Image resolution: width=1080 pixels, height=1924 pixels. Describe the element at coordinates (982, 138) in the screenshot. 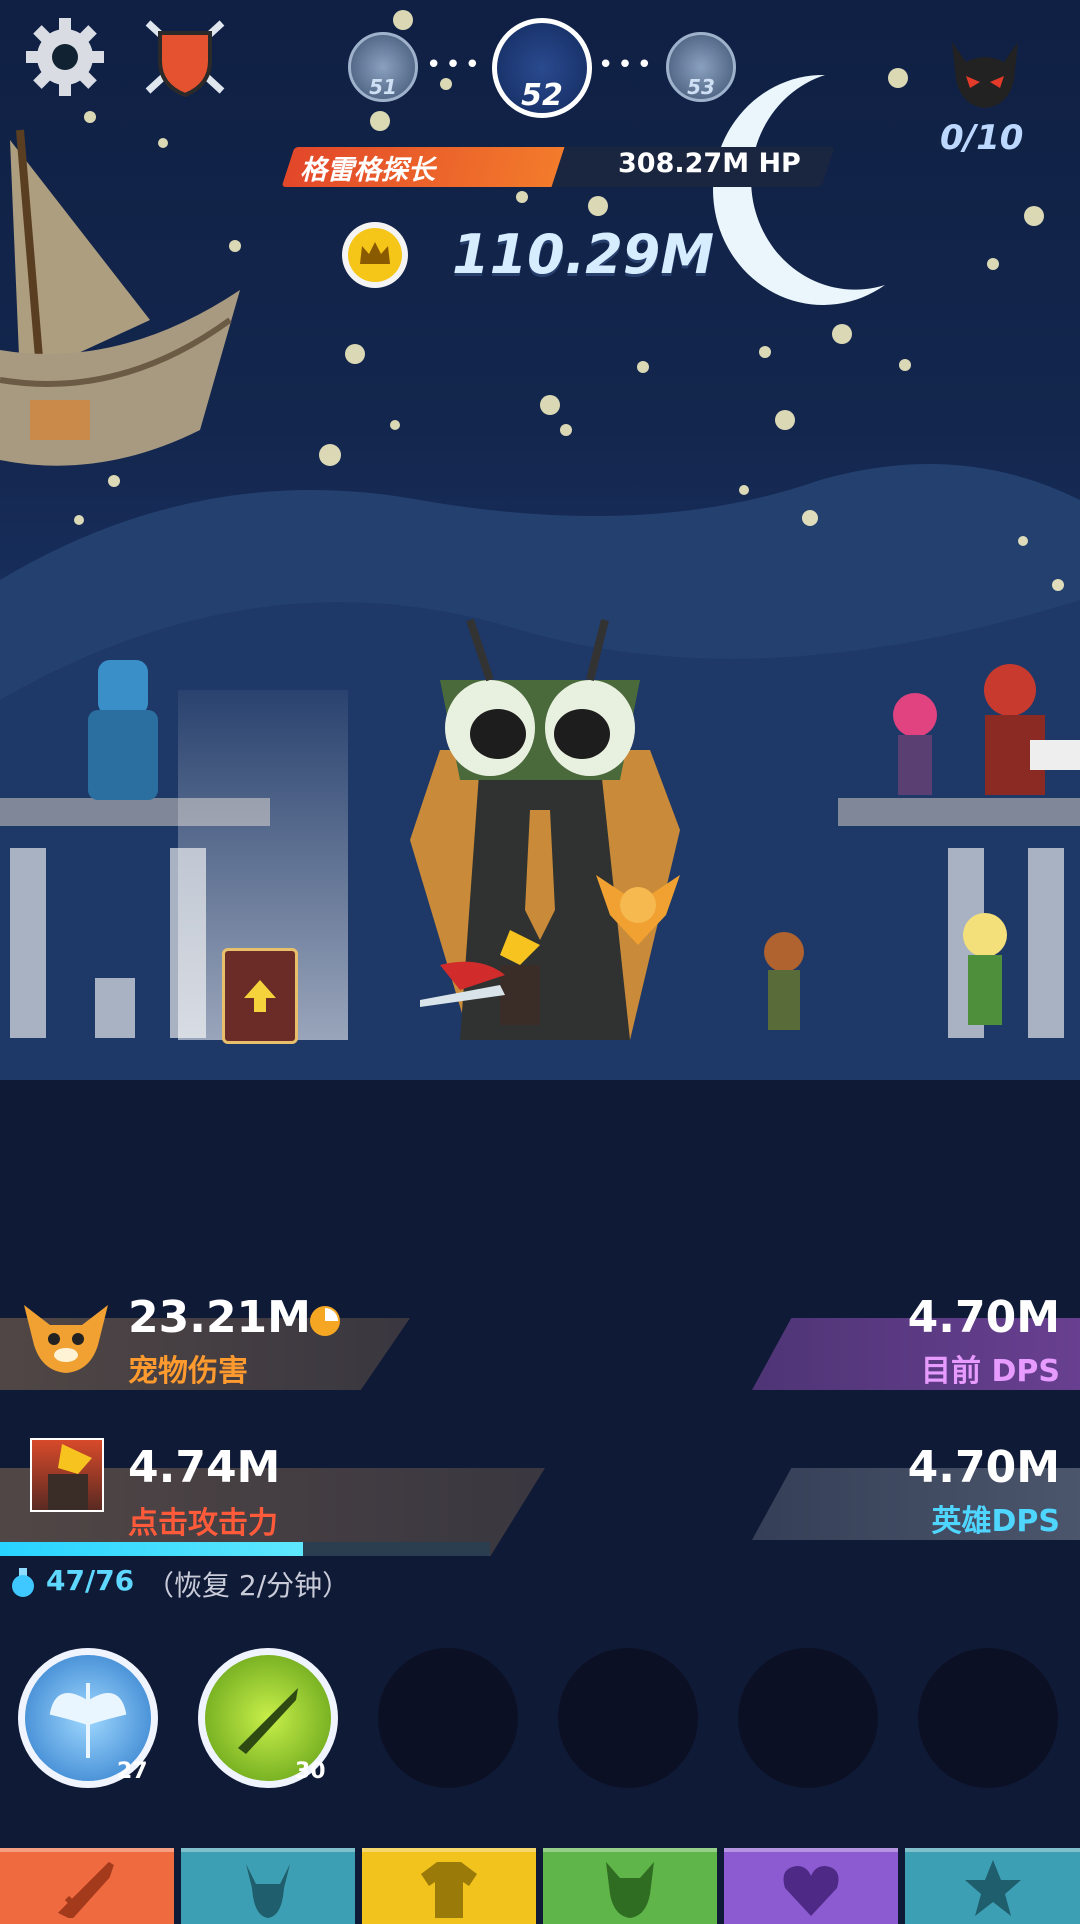

I see `kill-counter: 0/10` at that location.